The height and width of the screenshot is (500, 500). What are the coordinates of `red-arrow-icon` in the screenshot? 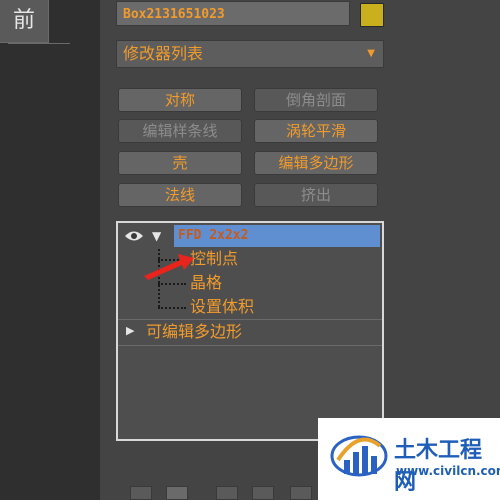 It's located at (169, 267).